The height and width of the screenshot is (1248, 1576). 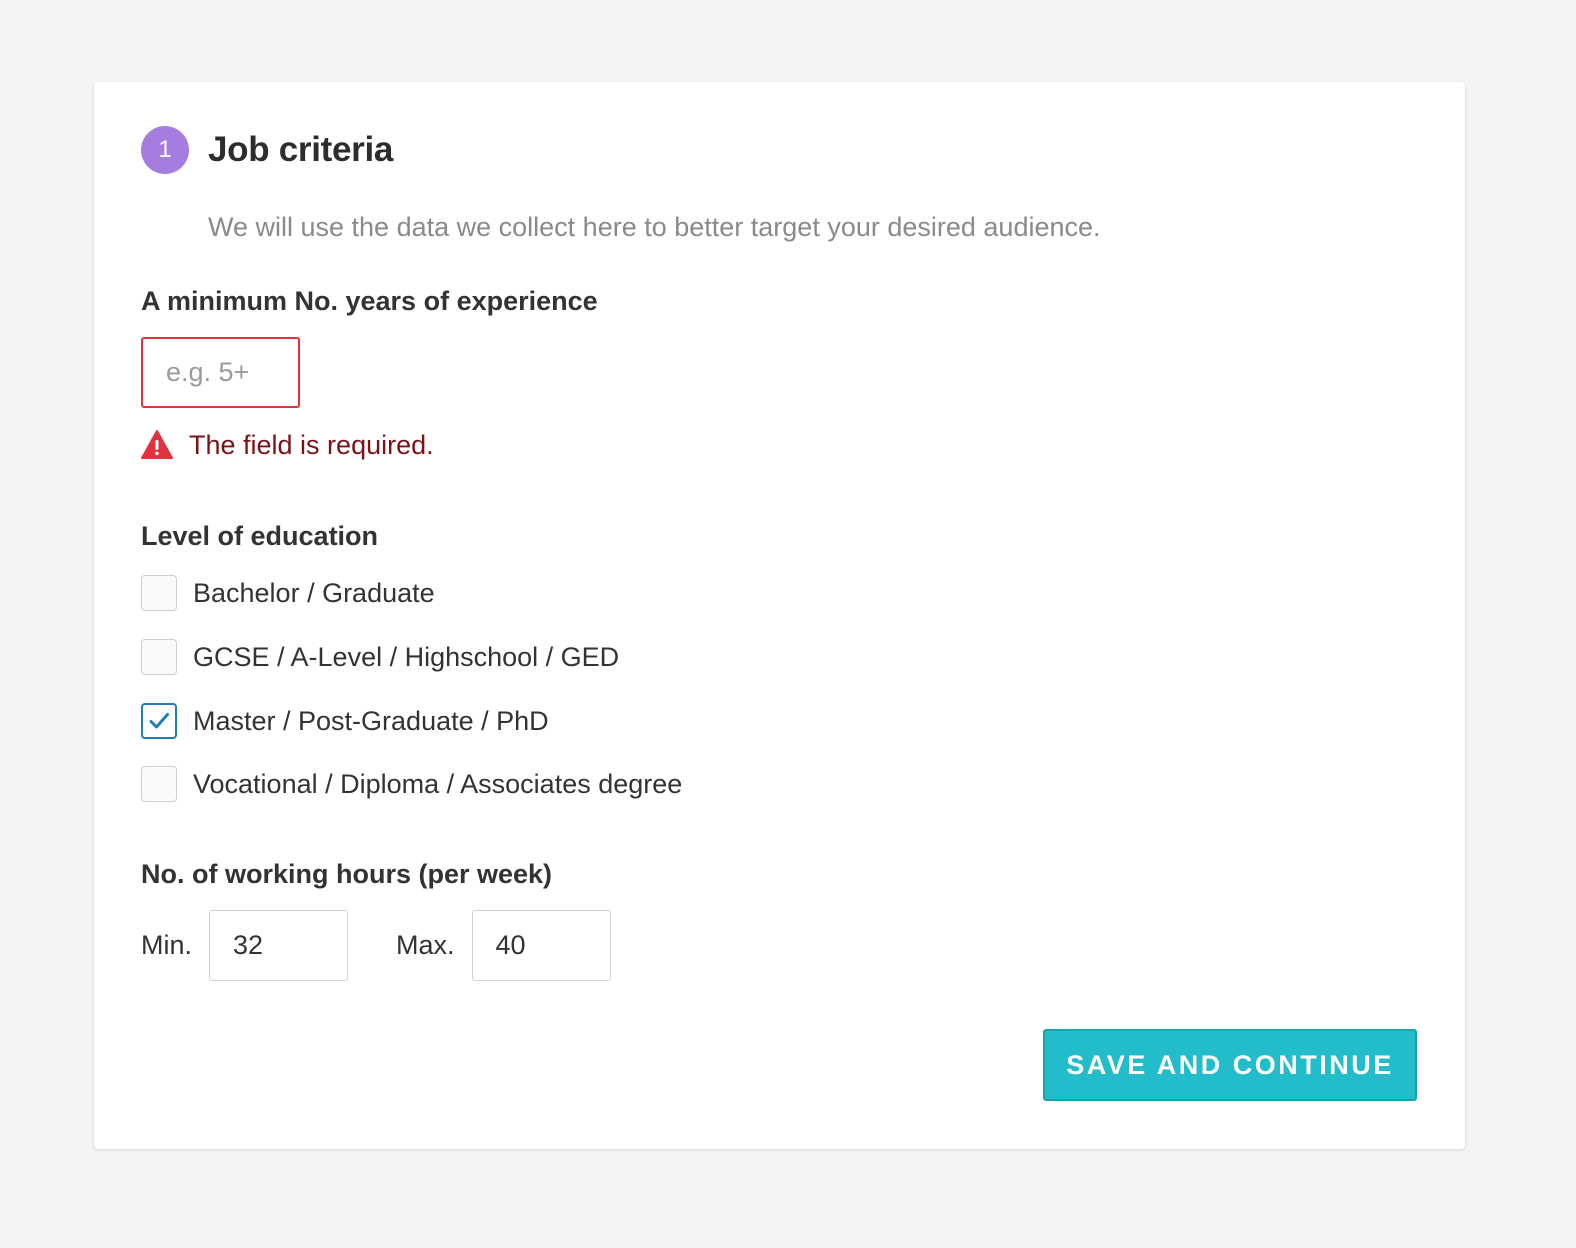 I want to click on checkbox-label: Bachelor / Graduate, so click(x=314, y=593).